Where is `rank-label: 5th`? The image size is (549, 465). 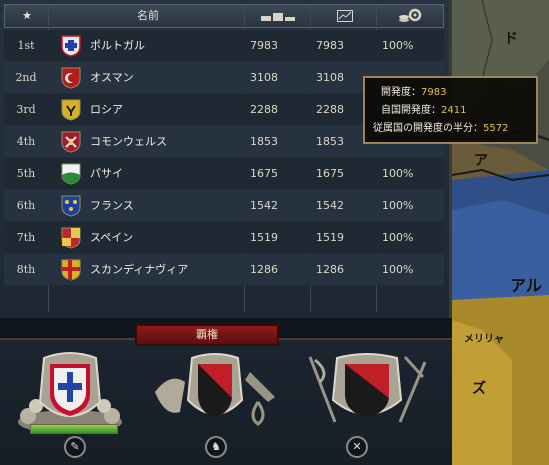
rank-label: 5th is located at coordinates (26, 173).